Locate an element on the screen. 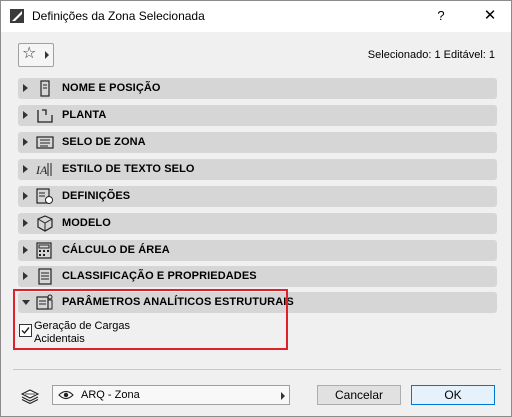  svg-text: IA is located at coordinates (42, 170).